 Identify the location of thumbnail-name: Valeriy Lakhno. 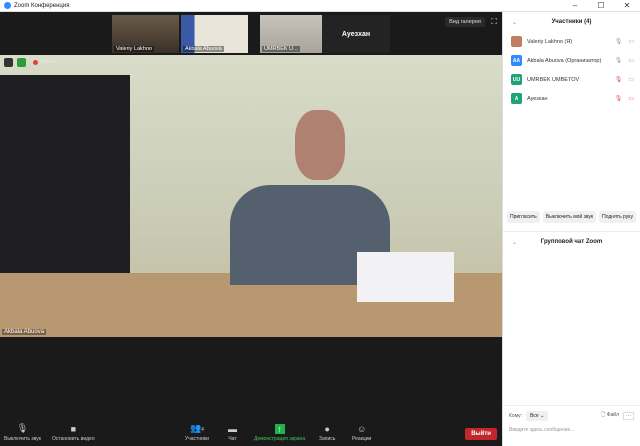
(134, 49).